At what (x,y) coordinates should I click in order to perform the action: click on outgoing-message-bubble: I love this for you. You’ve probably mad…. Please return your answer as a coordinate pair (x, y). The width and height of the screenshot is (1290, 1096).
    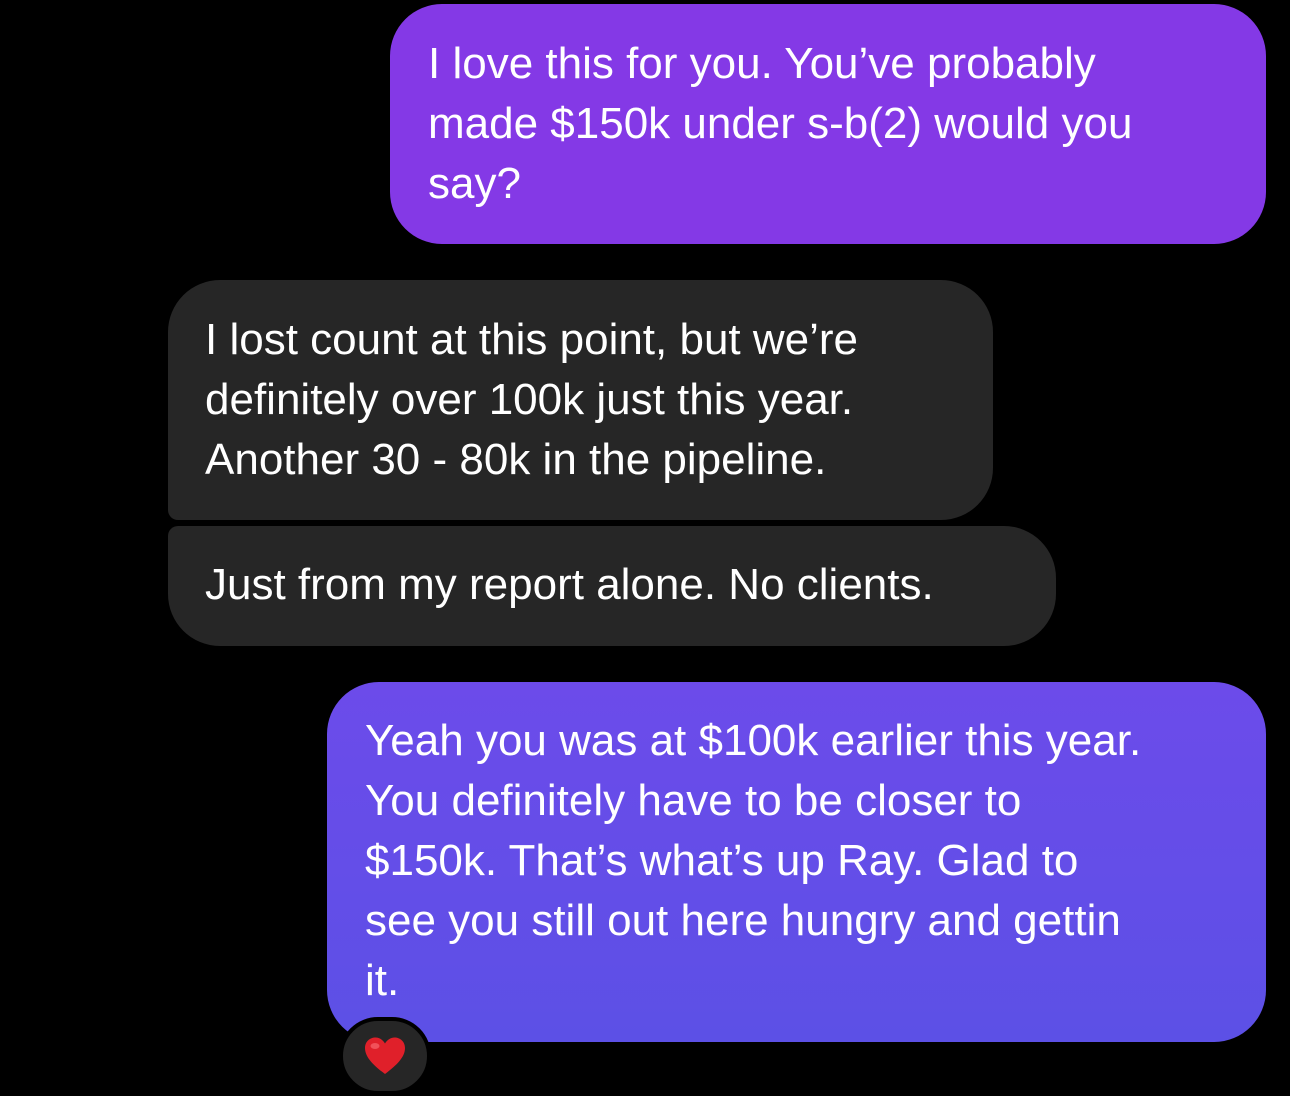
    Looking at the image, I should click on (828, 124).